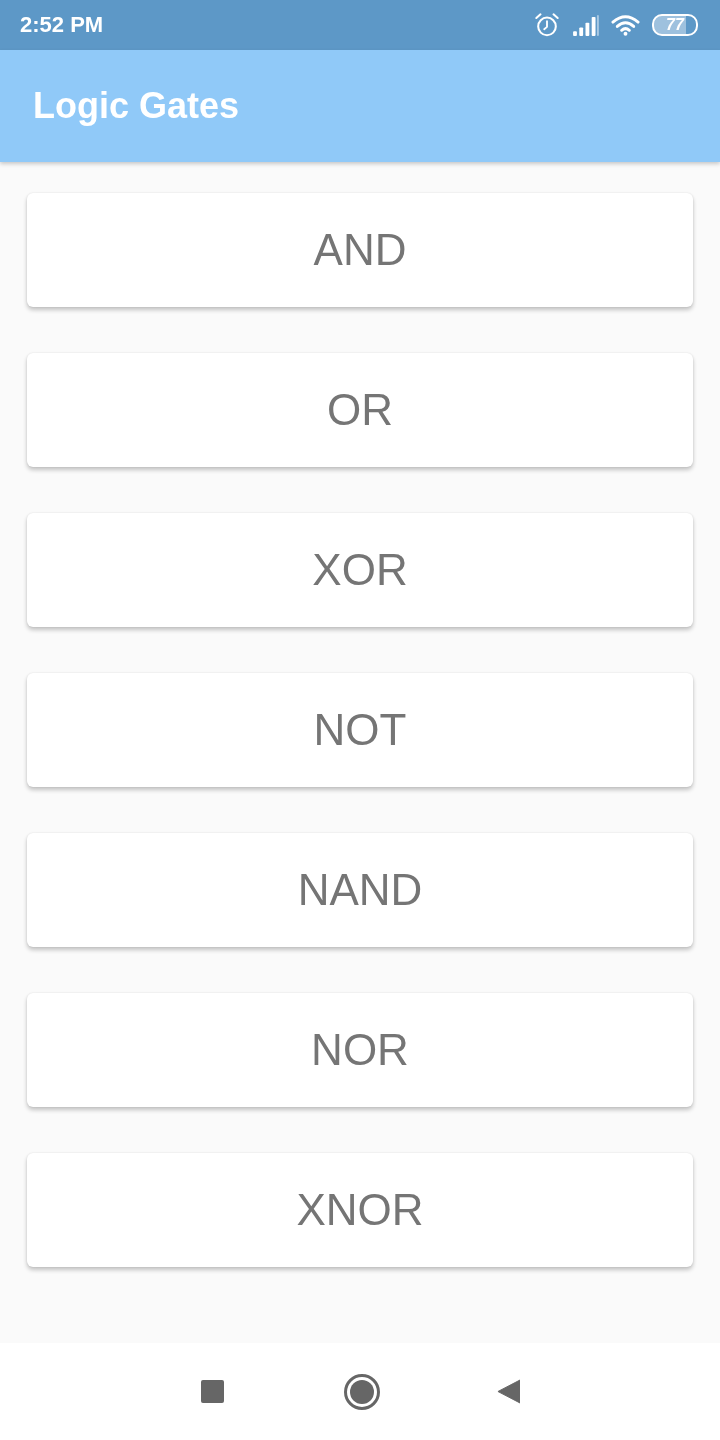 Image resolution: width=720 pixels, height=1440 pixels. I want to click on square-icon, so click(212, 1391).